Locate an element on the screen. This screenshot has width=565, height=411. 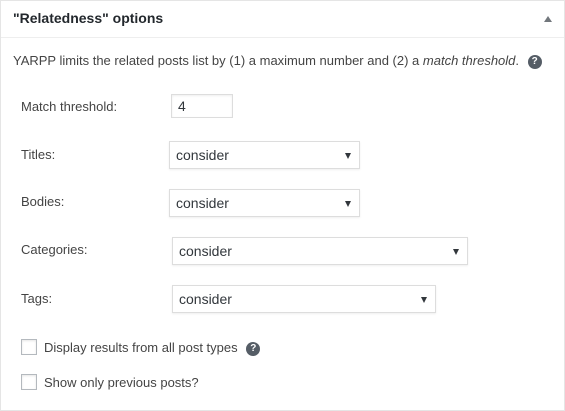
intro-text-emphasis: match threshold is located at coordinates (469, 60).